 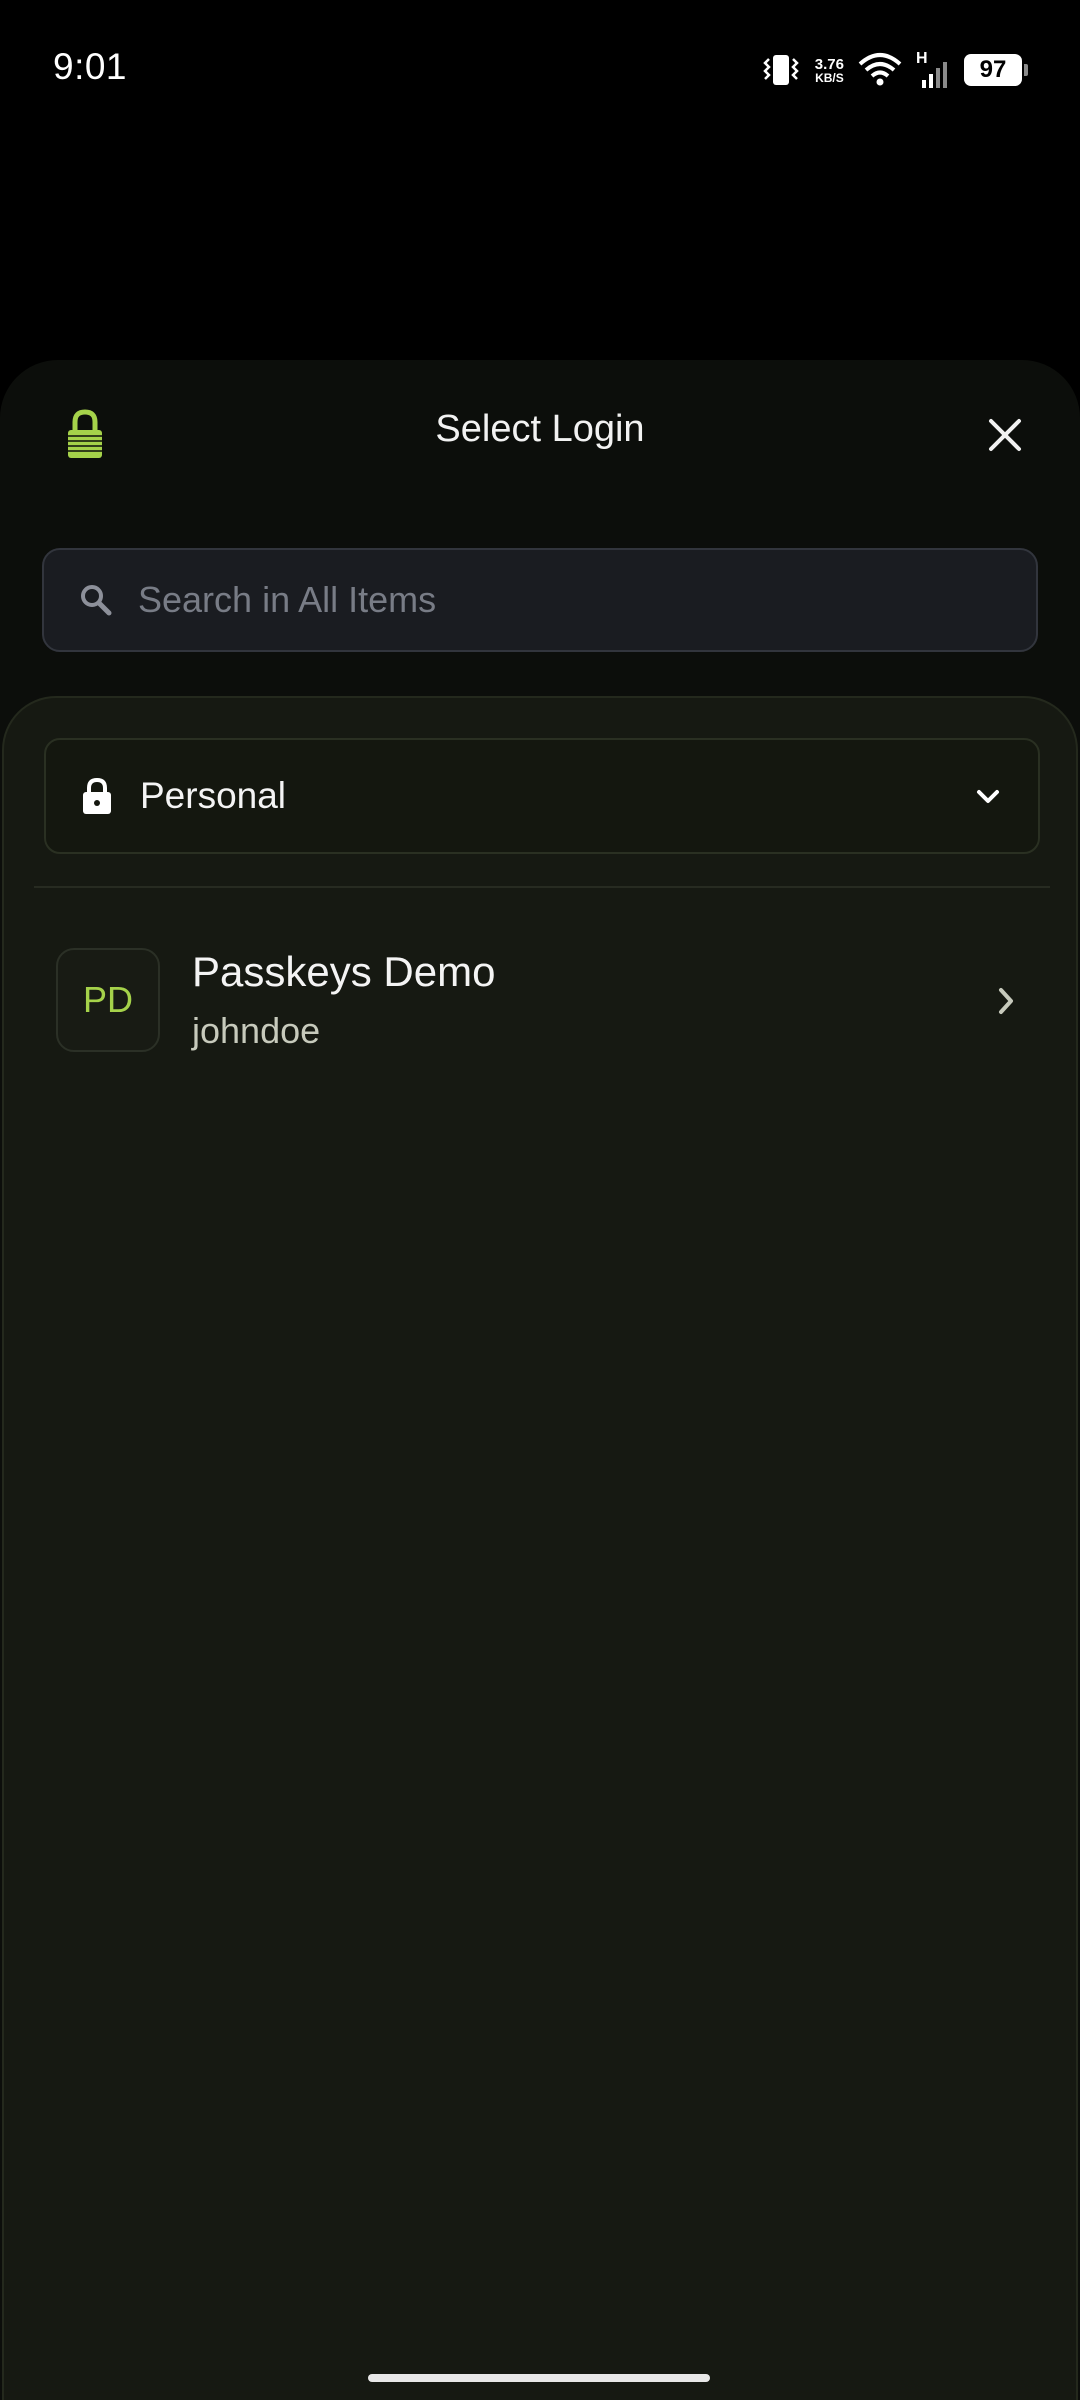 What do you see at coordinates (108, 1000) in the screenshot?
I see `item-avatar: PD` at bounding box center [108, 1000].